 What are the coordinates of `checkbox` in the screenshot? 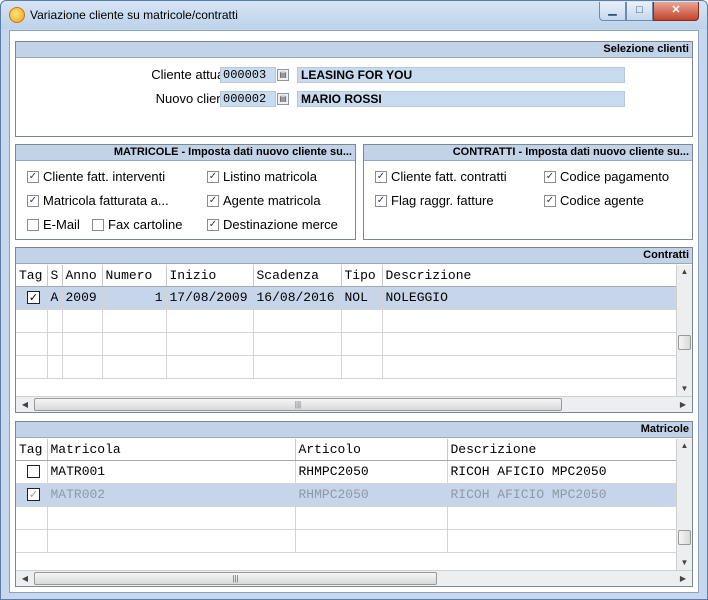 It's located at (33, 472).